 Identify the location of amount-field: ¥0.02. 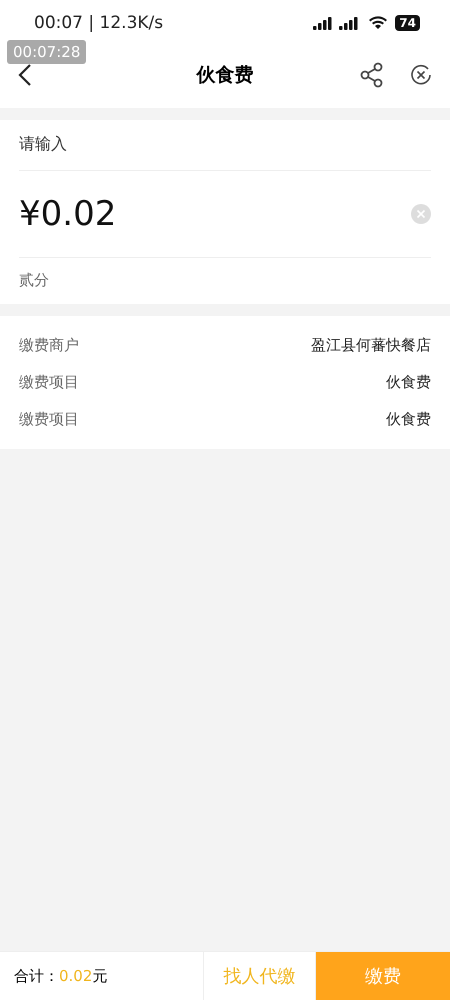
(67, 214).